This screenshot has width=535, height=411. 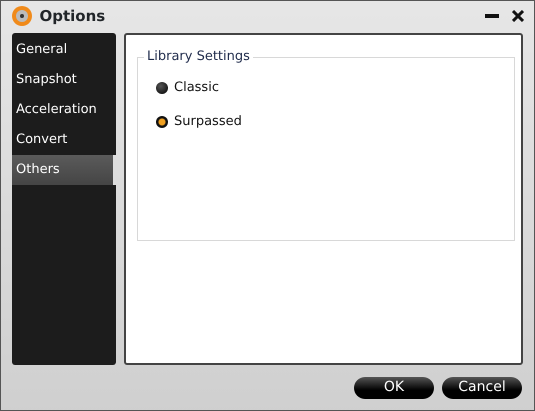 I want to click on sidebar-item: Acceleration, so click(x=64, y=110).